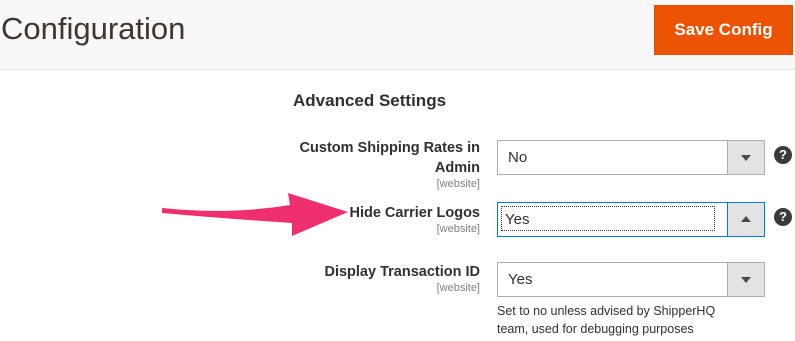  I want to click on annotation-arrow-icon, so click(255, 214).